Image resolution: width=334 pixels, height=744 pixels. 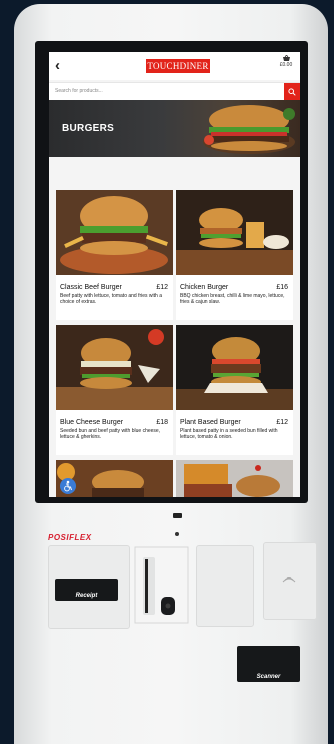 What do you see at coordinates (282, 287) in the screenshot?
I see `product-price: £16` at bounding box center [282, 287].